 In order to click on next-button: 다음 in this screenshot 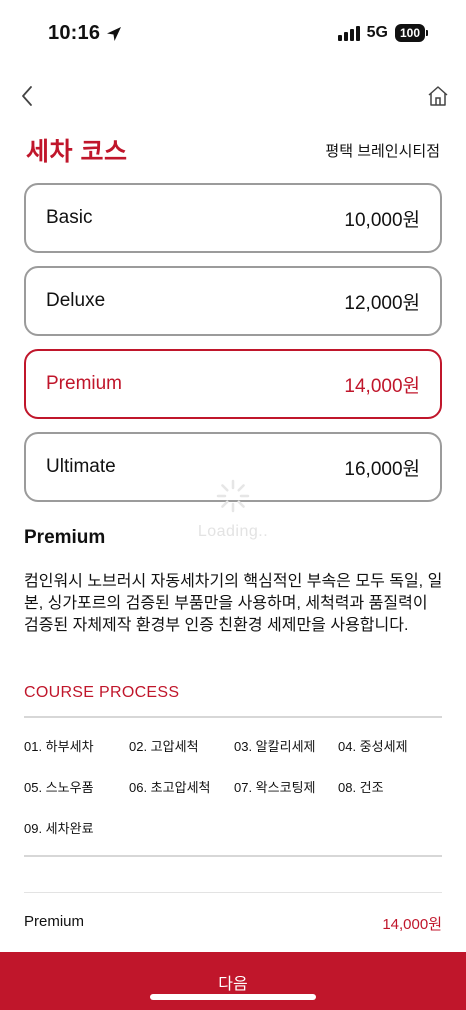, I will do `click(233, 981)`.